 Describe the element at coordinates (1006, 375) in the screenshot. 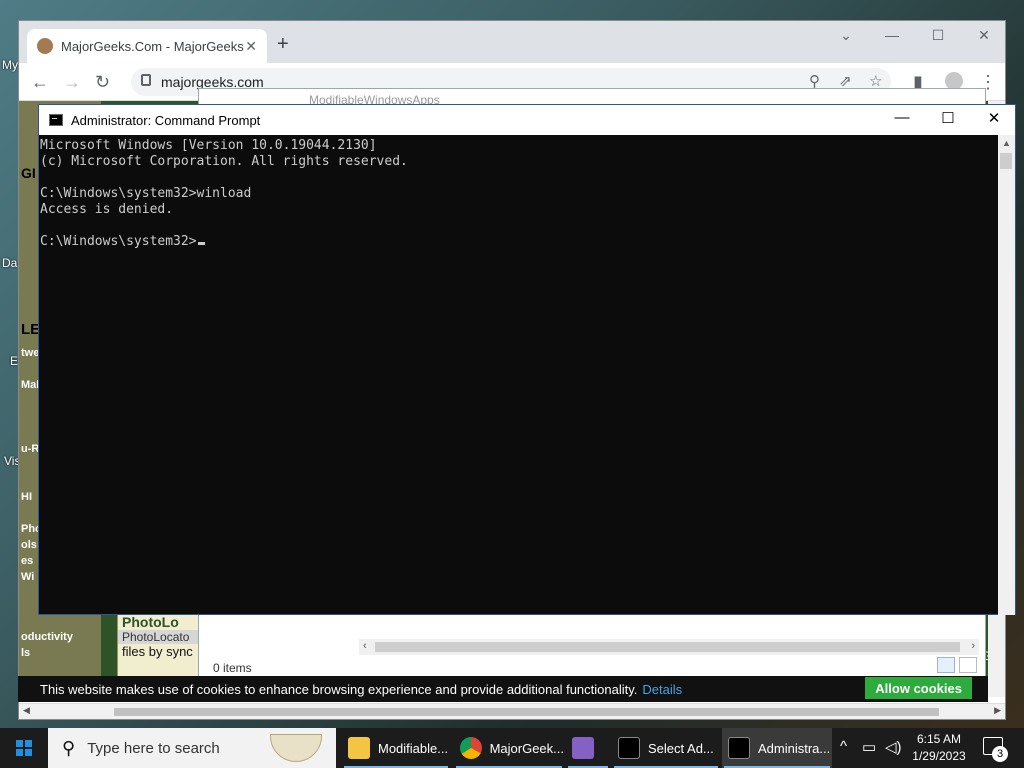

I see `cmd-vertical-scrollbar: ▲` at that location.